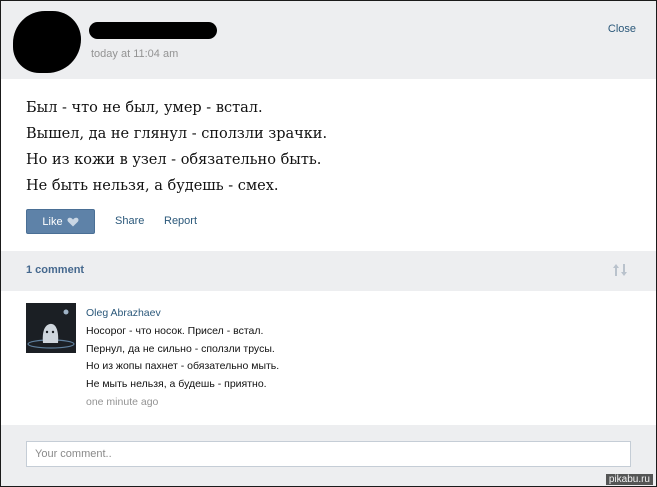  I want to click on like-label: Like, so click(52, 221).